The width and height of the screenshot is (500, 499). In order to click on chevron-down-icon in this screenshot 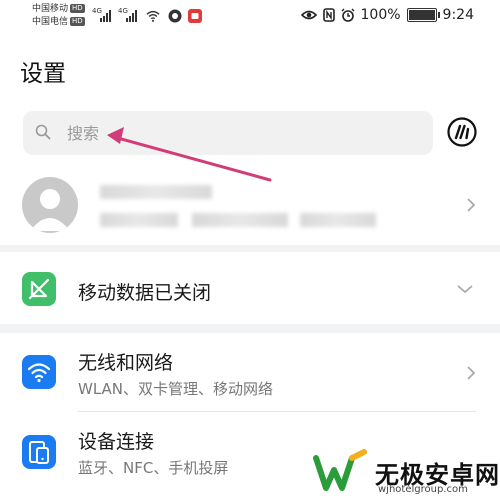, I will do `click(465, 289)`.